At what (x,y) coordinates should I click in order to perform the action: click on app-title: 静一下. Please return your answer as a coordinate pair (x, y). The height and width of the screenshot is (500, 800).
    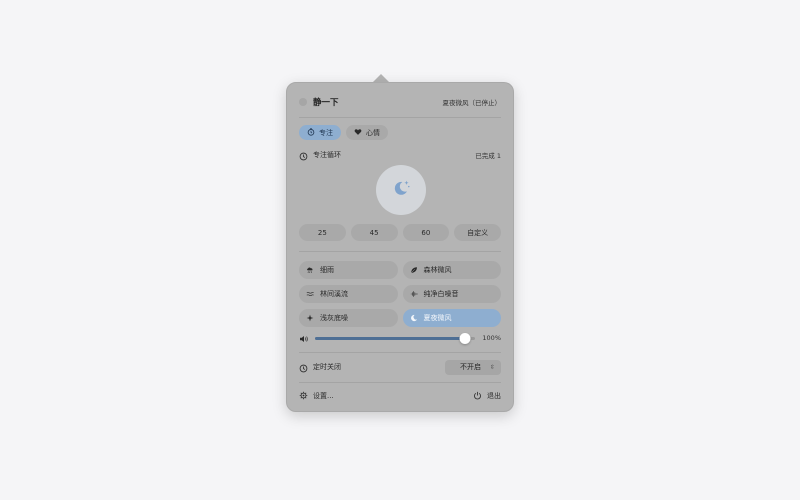
    Looking at the image, I should click on (326, 103).